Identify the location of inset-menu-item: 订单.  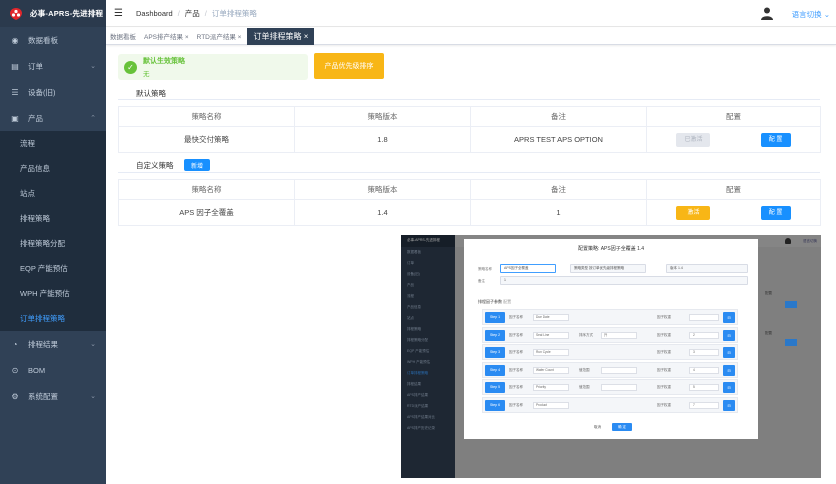
(410, 263).